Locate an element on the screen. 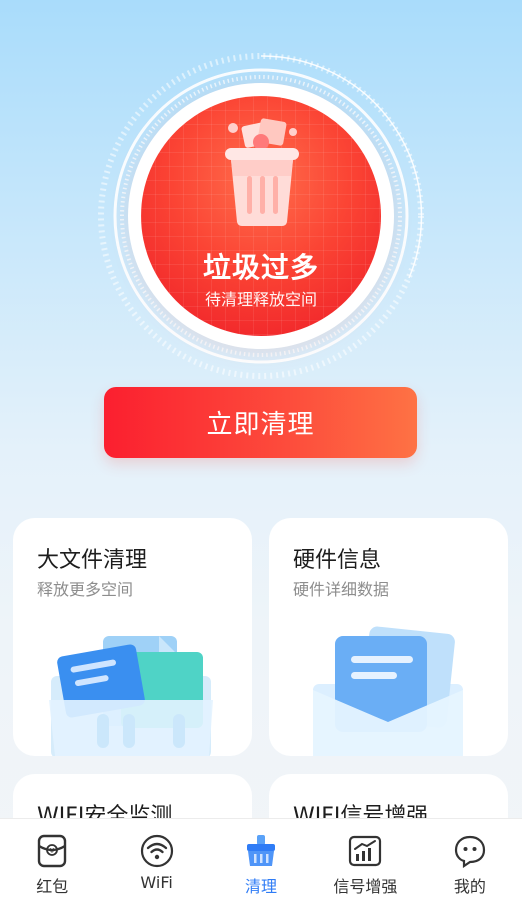 The image size is (522, 898). tab-label: 信号增强 is located at coordinates (365, 886).